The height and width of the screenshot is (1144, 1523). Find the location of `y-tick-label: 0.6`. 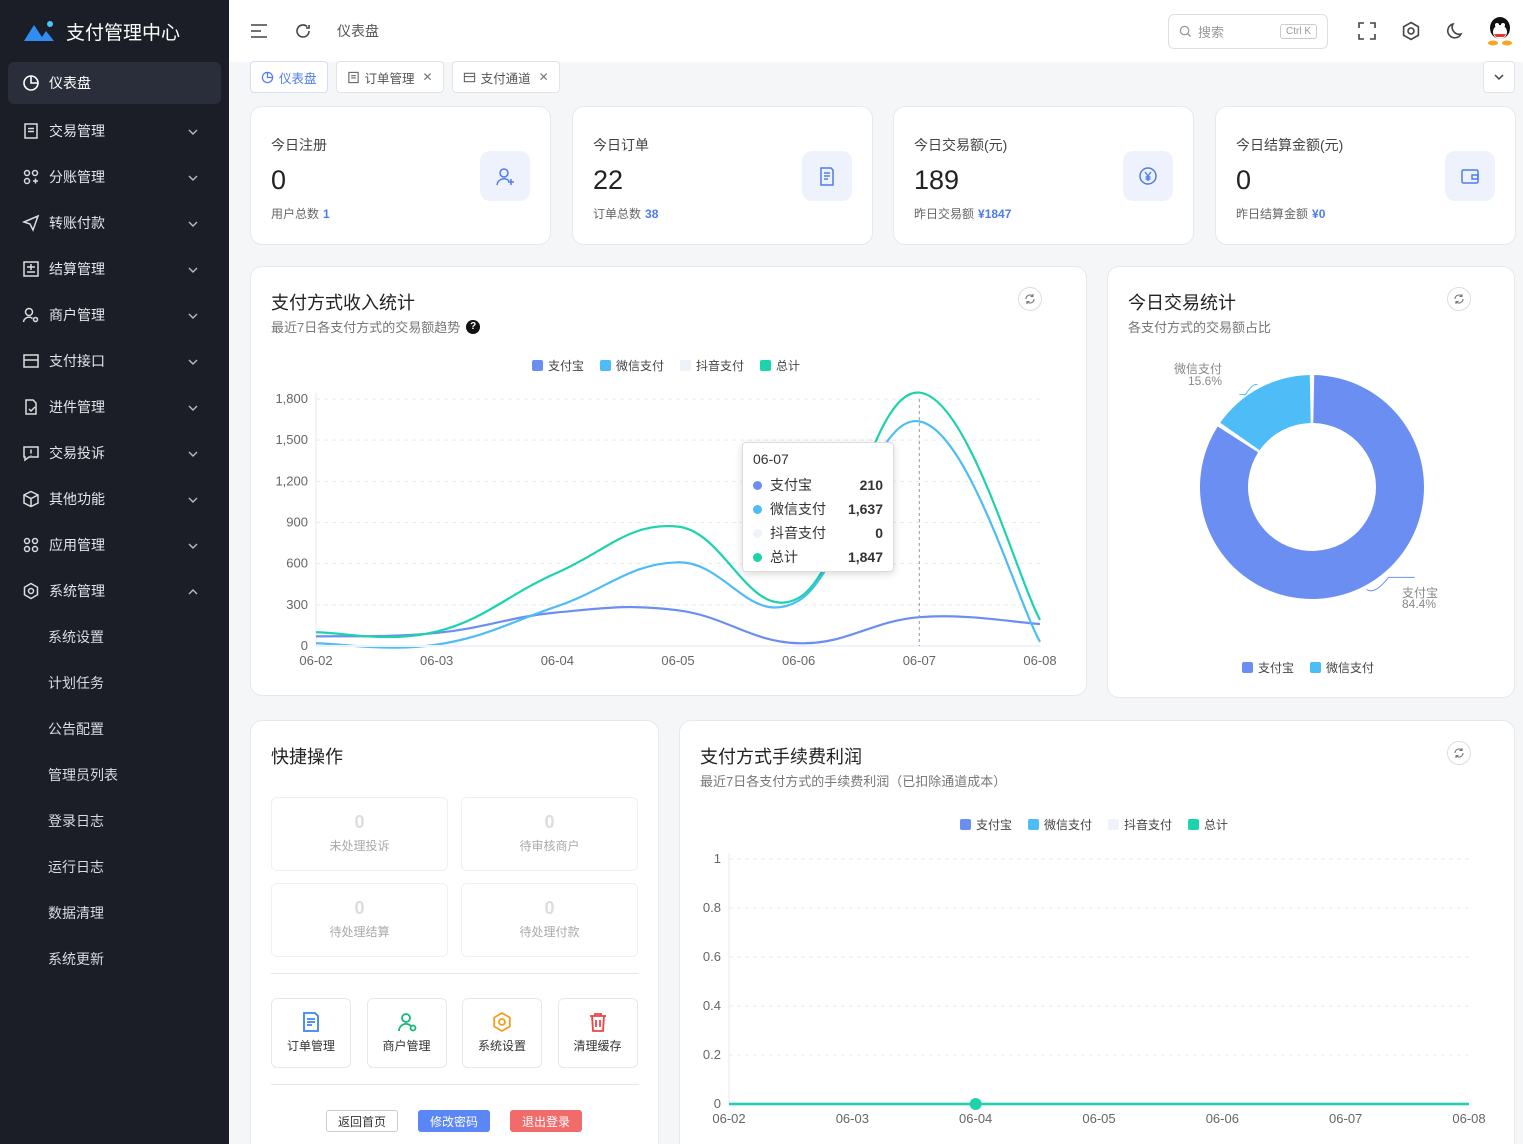

y-tick-label: 0.6 is located at coordinates (712, 956).